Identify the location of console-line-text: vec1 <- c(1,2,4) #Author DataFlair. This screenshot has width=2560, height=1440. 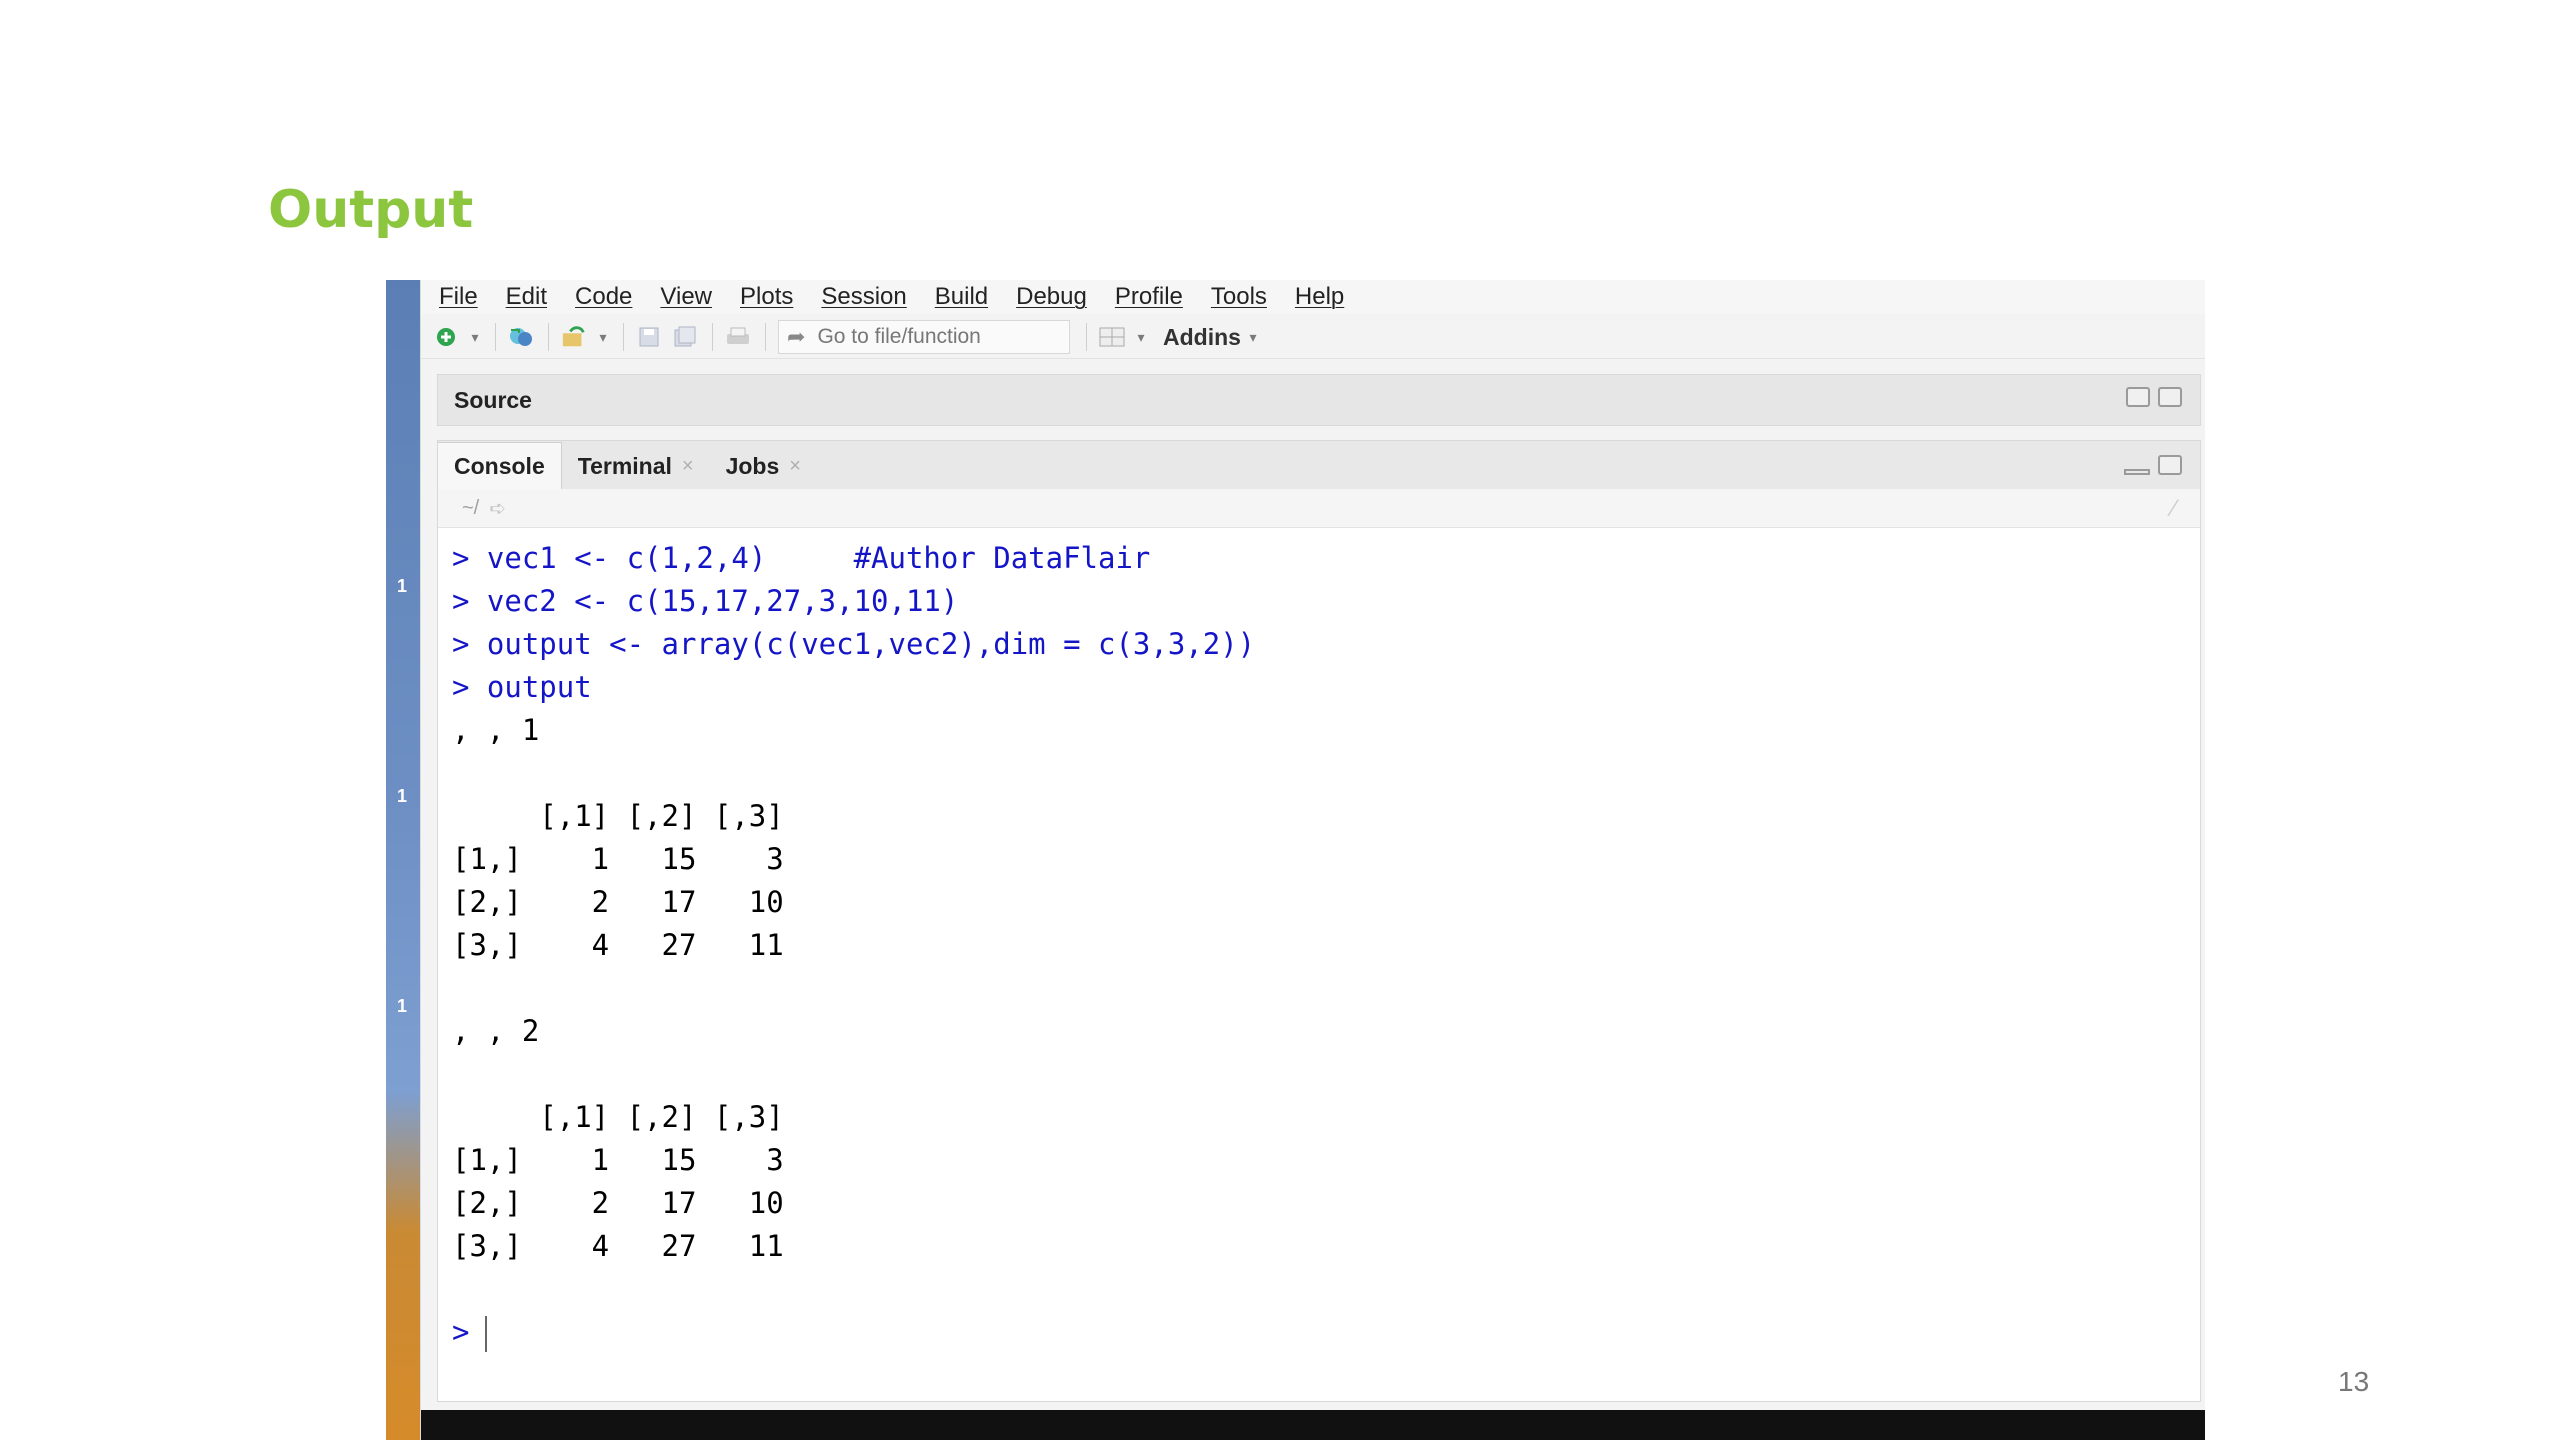
(818, 558).